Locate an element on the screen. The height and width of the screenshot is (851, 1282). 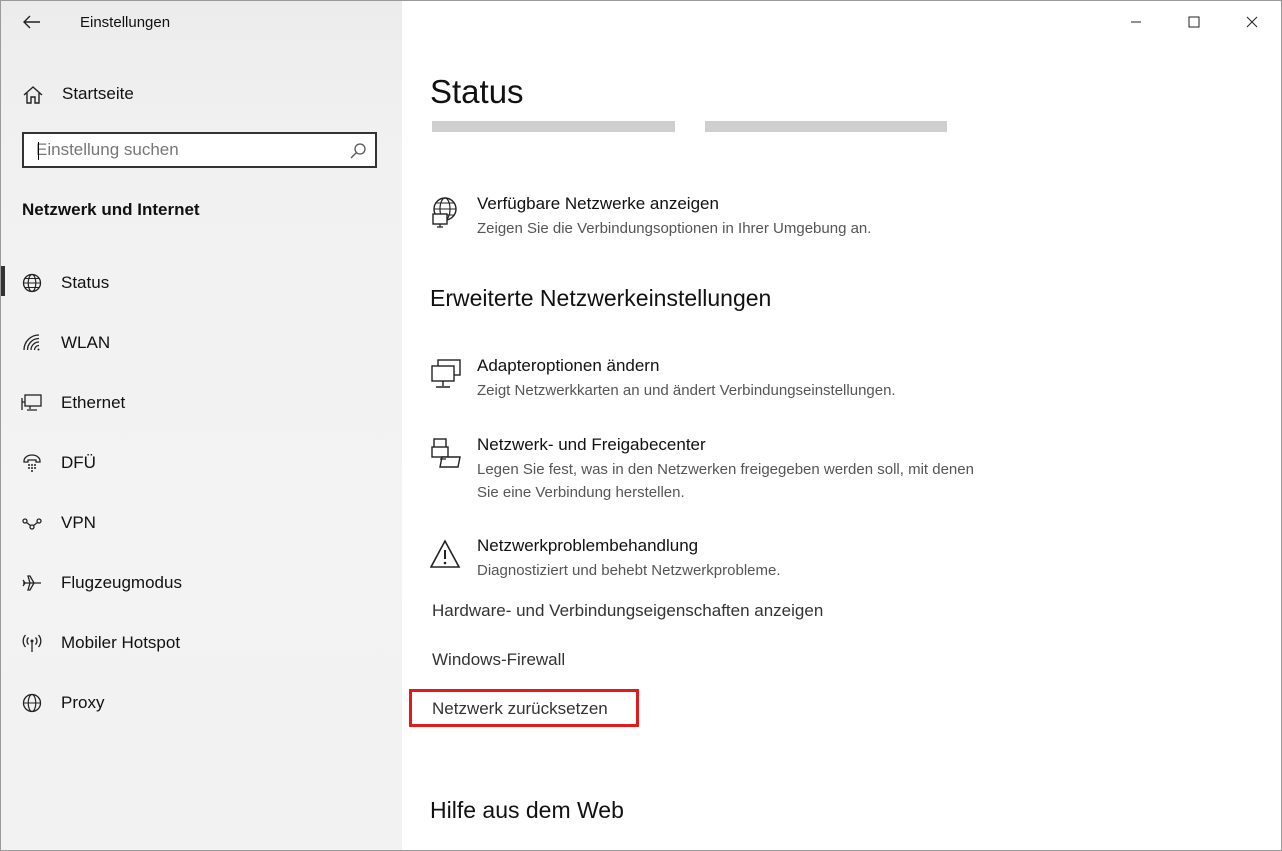
sidebar-item-label: Flugzeugmodus is located at coordinates (121, 582).